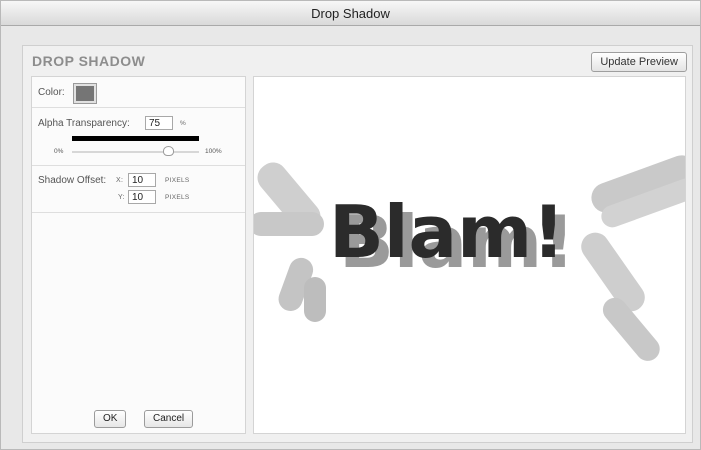 The width and height of the screenshot is (701, 450). What do you see at coordinates (89, 61) in the screenshot?
I see `panel-title: DROP SHADOW` at bounding box center [89, 61].